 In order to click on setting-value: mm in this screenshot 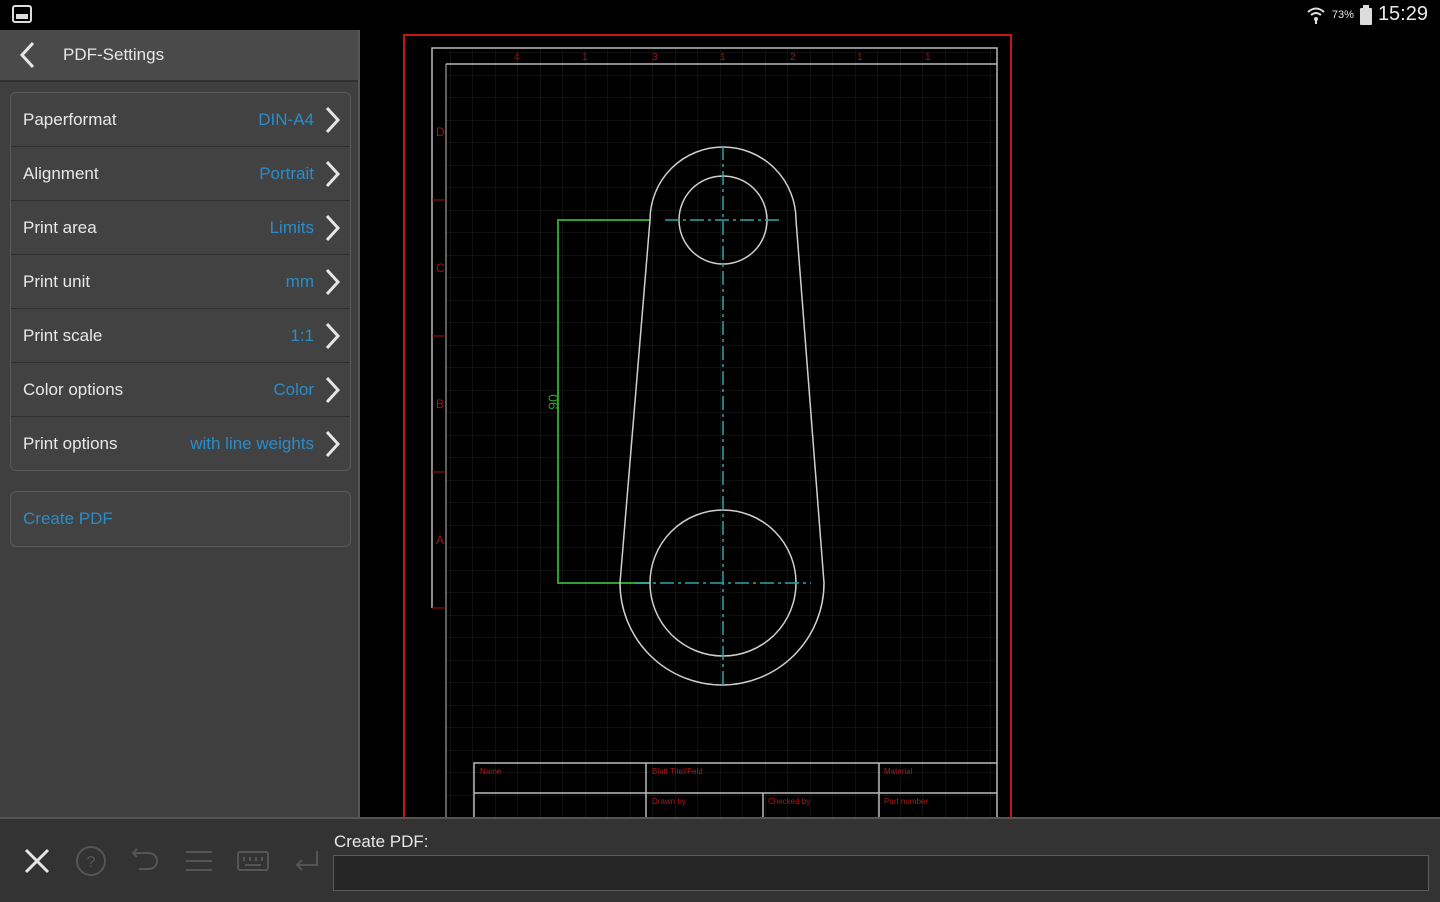, I will do `click(299, 281)`.